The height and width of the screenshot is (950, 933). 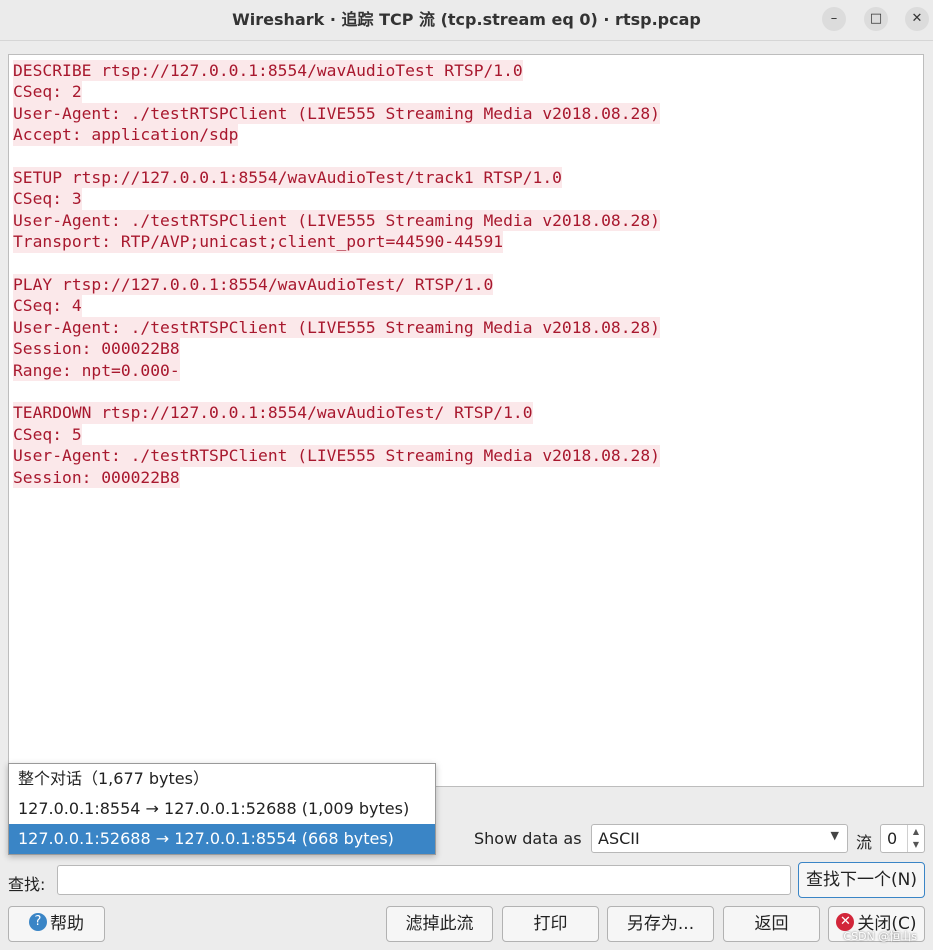 I want to click on find-next-button: 查找下一个(N), so click(x=861, y=880).